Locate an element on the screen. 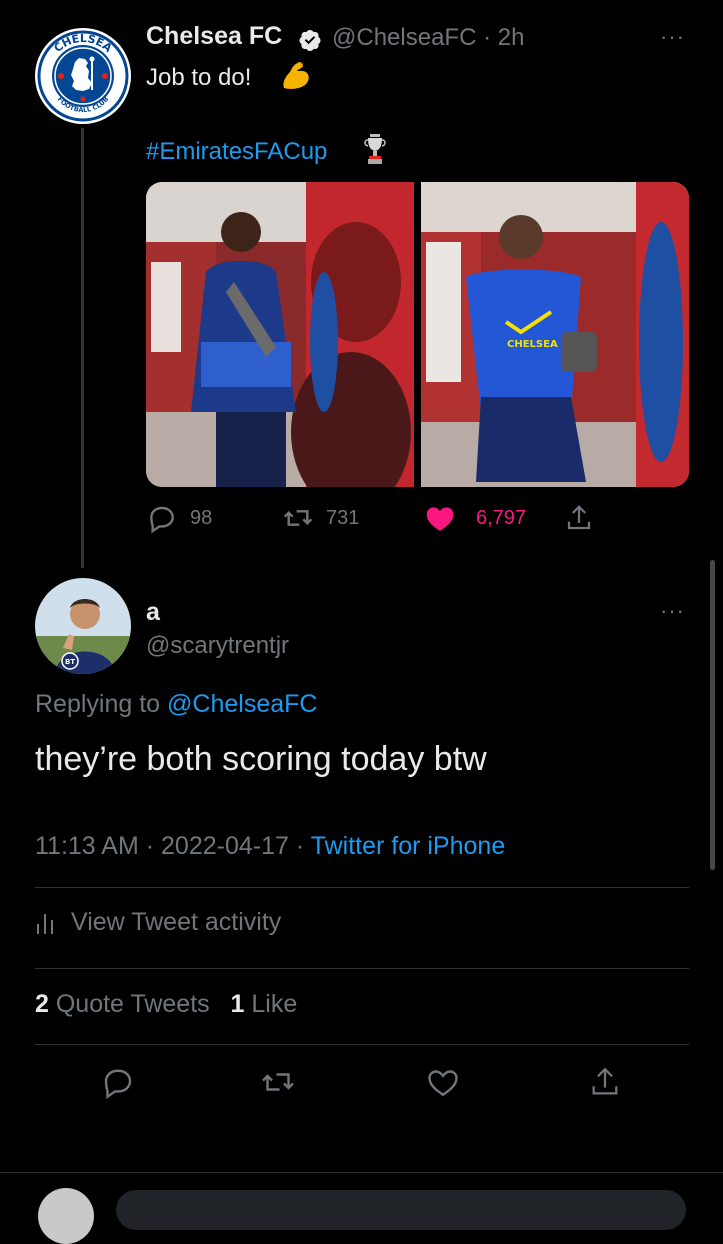 Image resolution: width=723 pixels, height=1244 pixels. view-activity-label: View Tweet activity is located at coordinates (176, 922).